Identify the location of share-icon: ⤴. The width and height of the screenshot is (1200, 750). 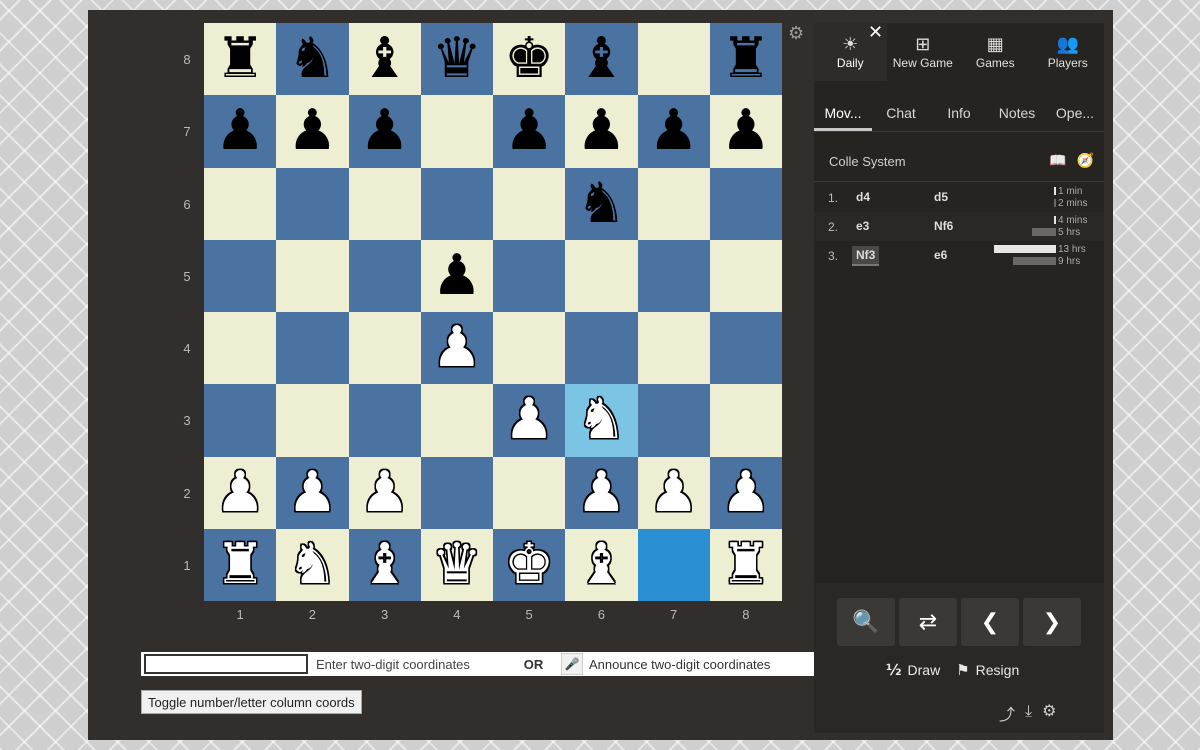
(1007, 713).